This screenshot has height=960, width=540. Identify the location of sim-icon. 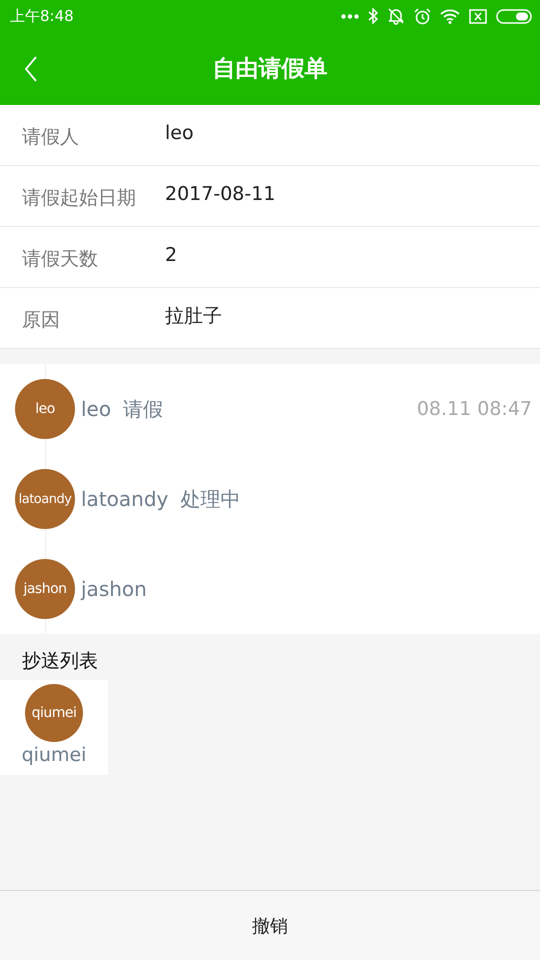
(478, 16).